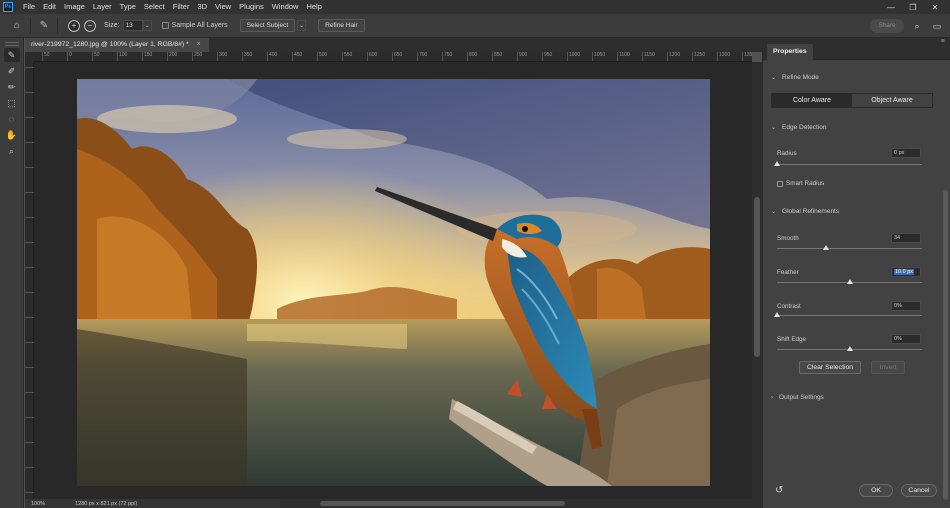 The height and width of the screenshot is (508, 950). What do you see at coordinates (497, 56) in the screenshot?
I see `ruler-tick: 850` at bounding box center [497, 56].